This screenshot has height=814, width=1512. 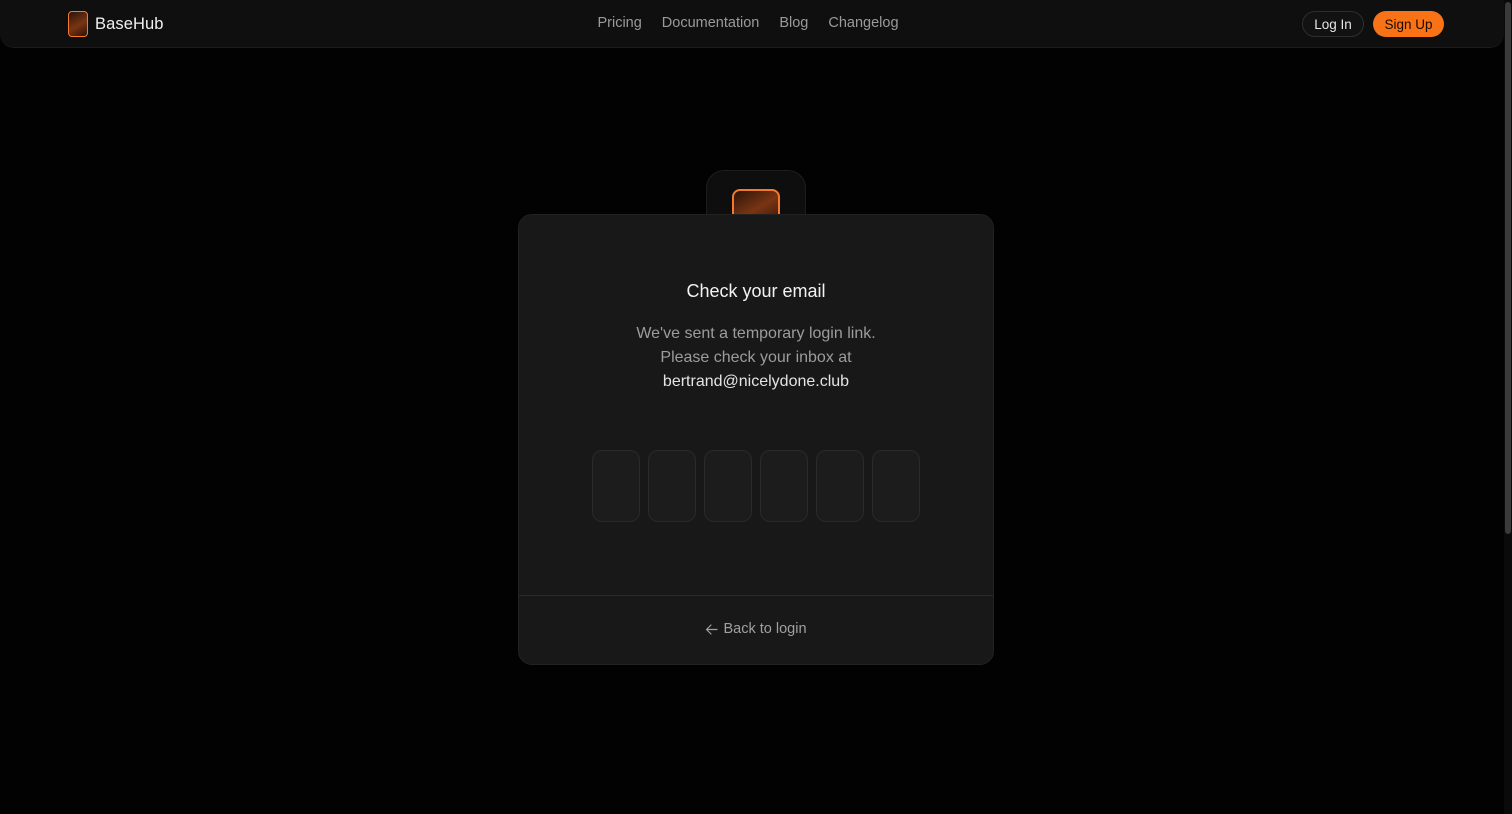 What do you see at coordinates (711, 23) in the screenshot?
I see `nav-link-documentation: Documentation` at bounding box center [711, 23].